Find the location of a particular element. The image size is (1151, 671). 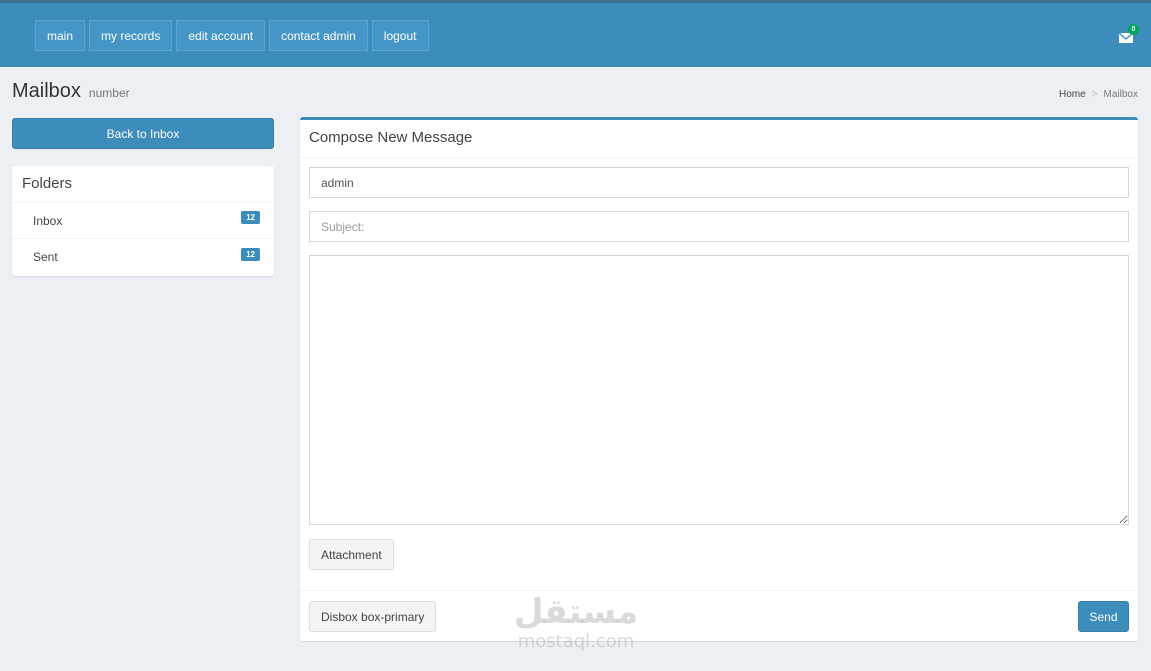

compose-title: Compose New Message is located at coordinates (719, 139).